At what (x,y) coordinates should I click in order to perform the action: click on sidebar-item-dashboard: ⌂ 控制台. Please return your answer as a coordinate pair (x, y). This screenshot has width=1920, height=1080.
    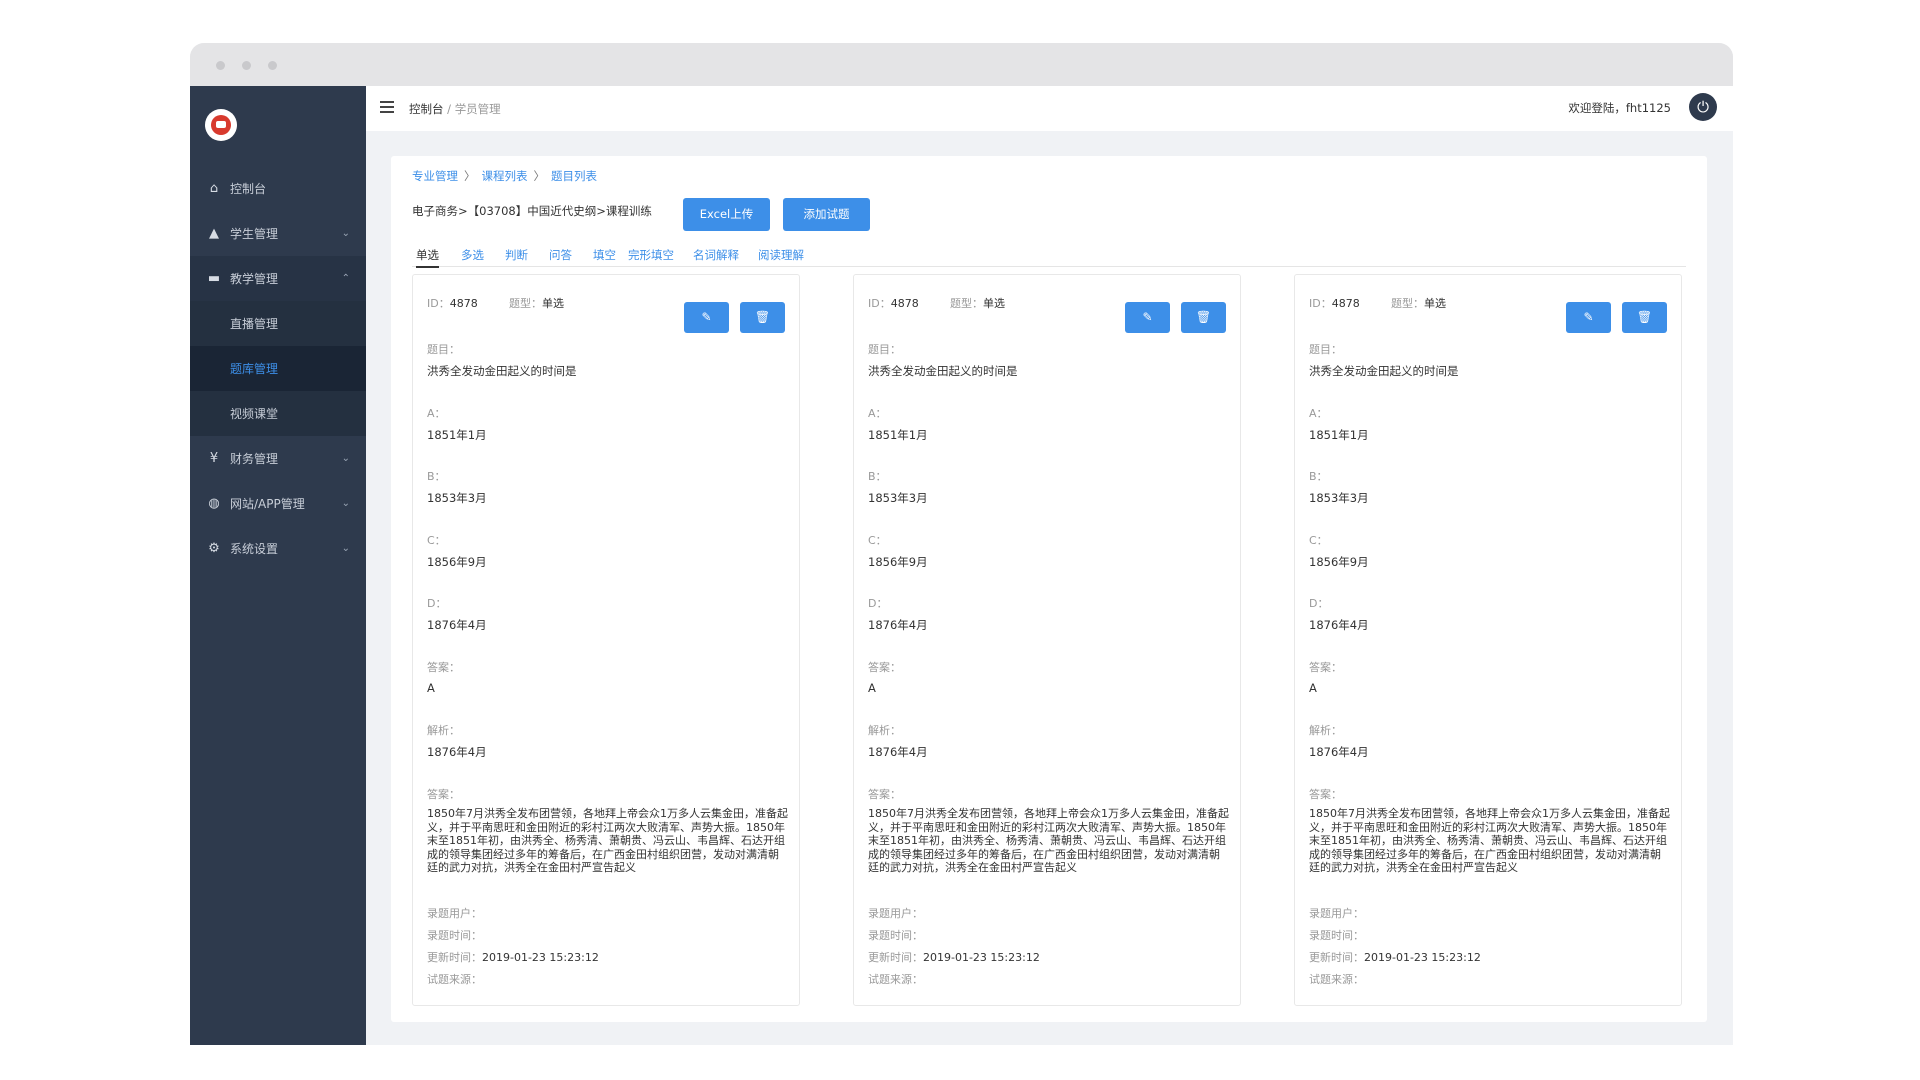
    Looking at the image, I should click on (278, 188).